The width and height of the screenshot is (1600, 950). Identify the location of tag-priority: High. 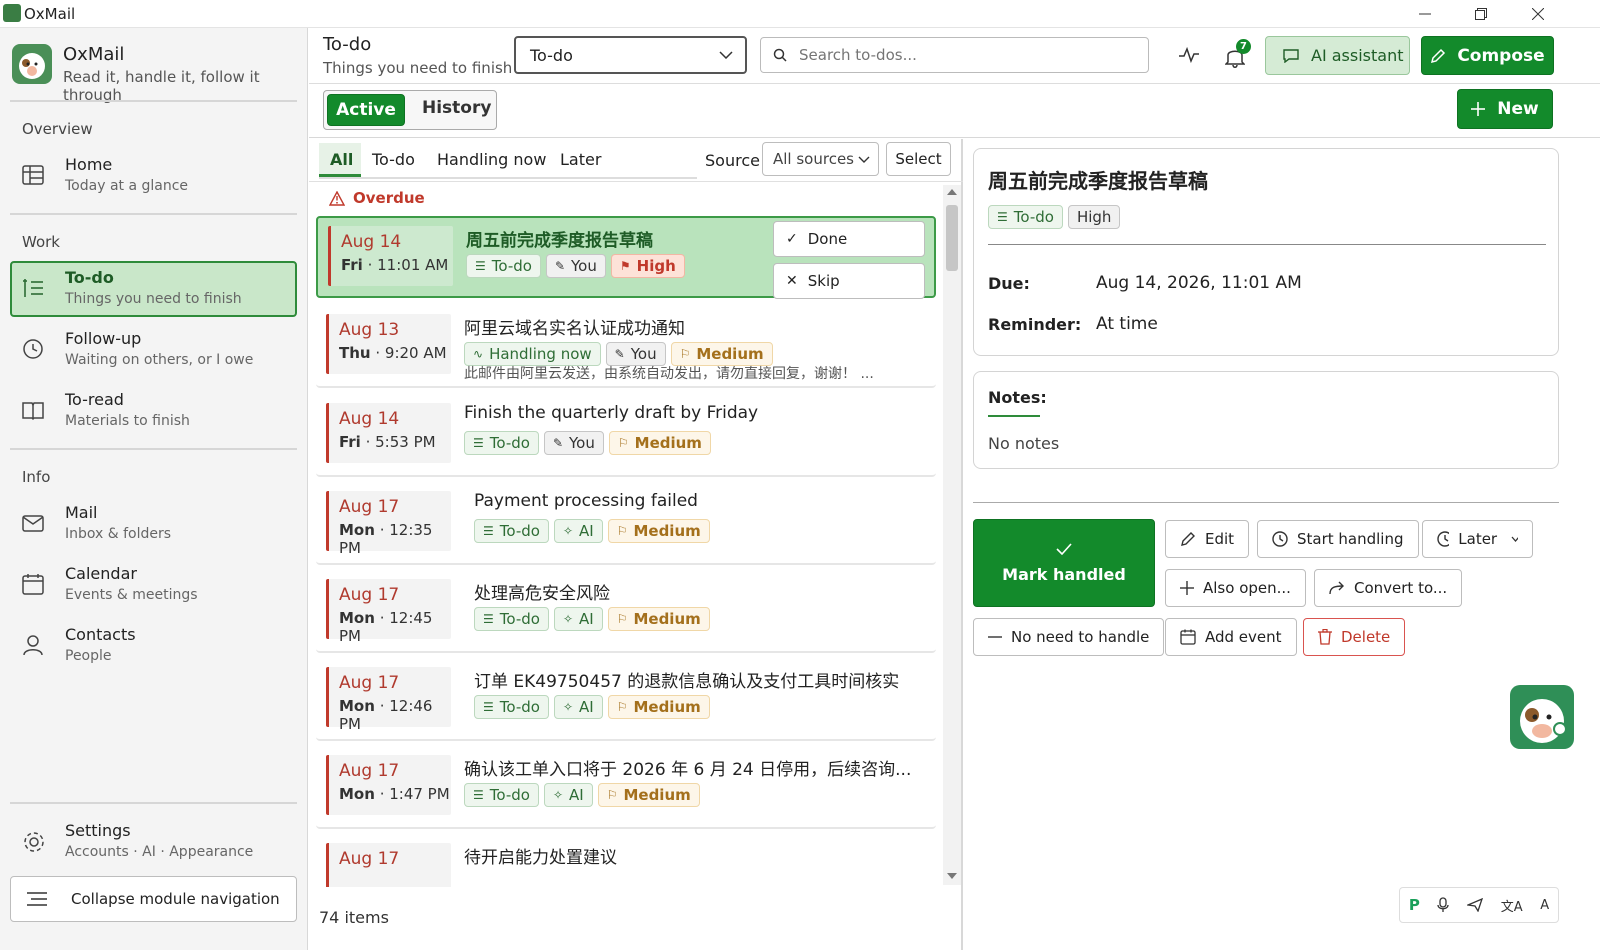
(1094, 217).